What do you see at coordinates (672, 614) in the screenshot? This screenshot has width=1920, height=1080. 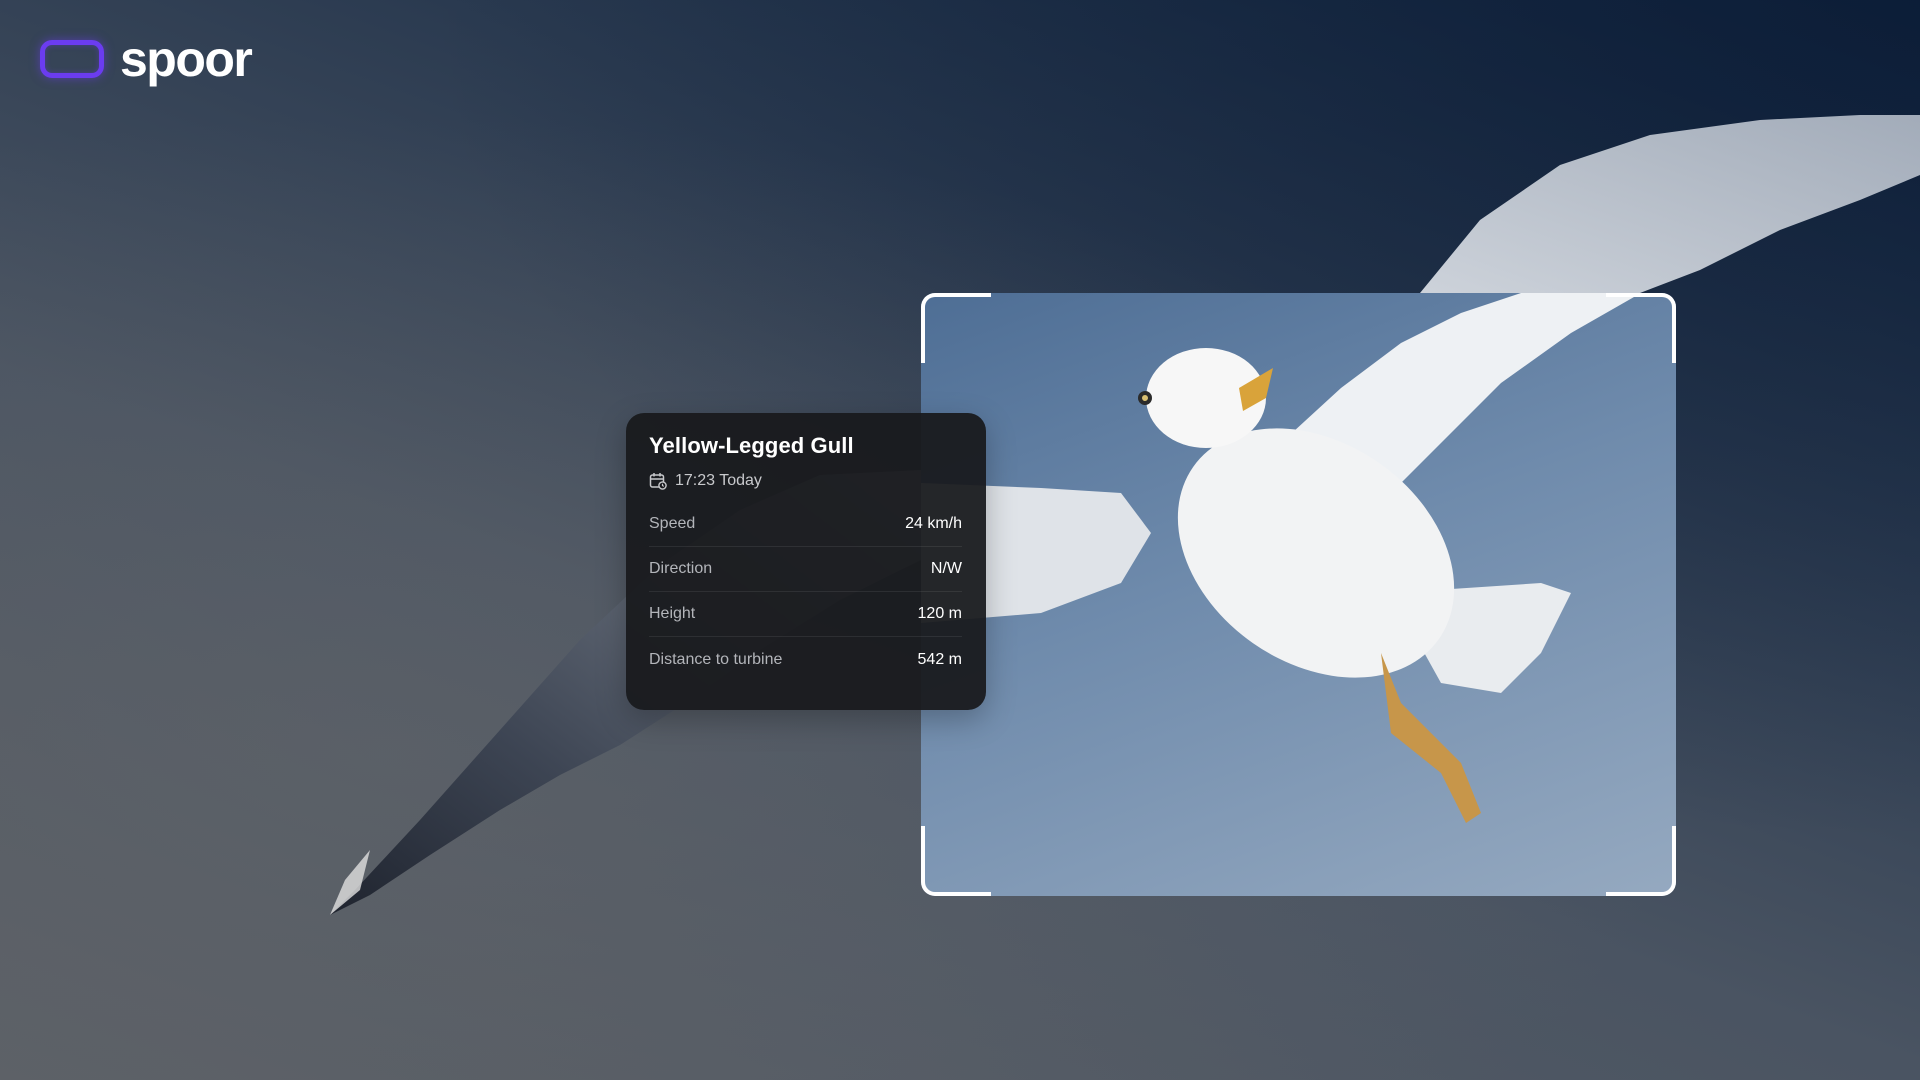 I see `stat-label: Height` at bounding box center [672, 614].